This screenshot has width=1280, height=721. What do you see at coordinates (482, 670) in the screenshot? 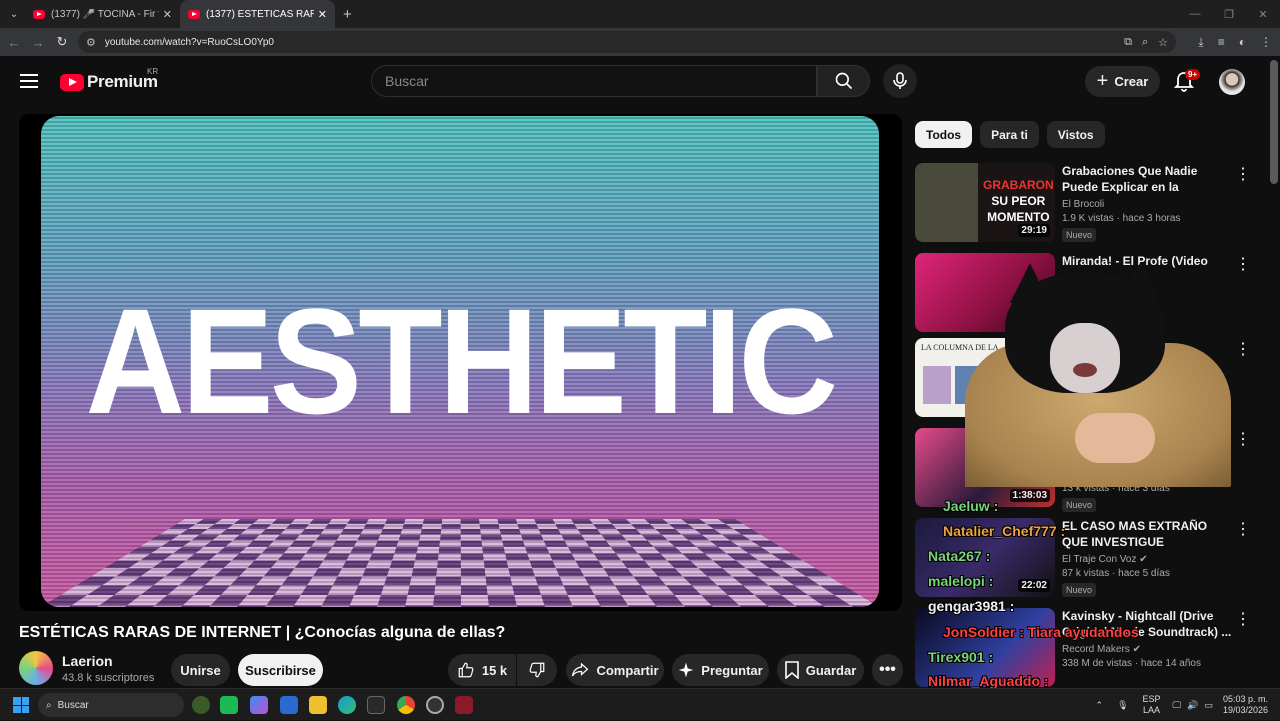
I see `like-button: 15 k` at bounding box center [482, 670].